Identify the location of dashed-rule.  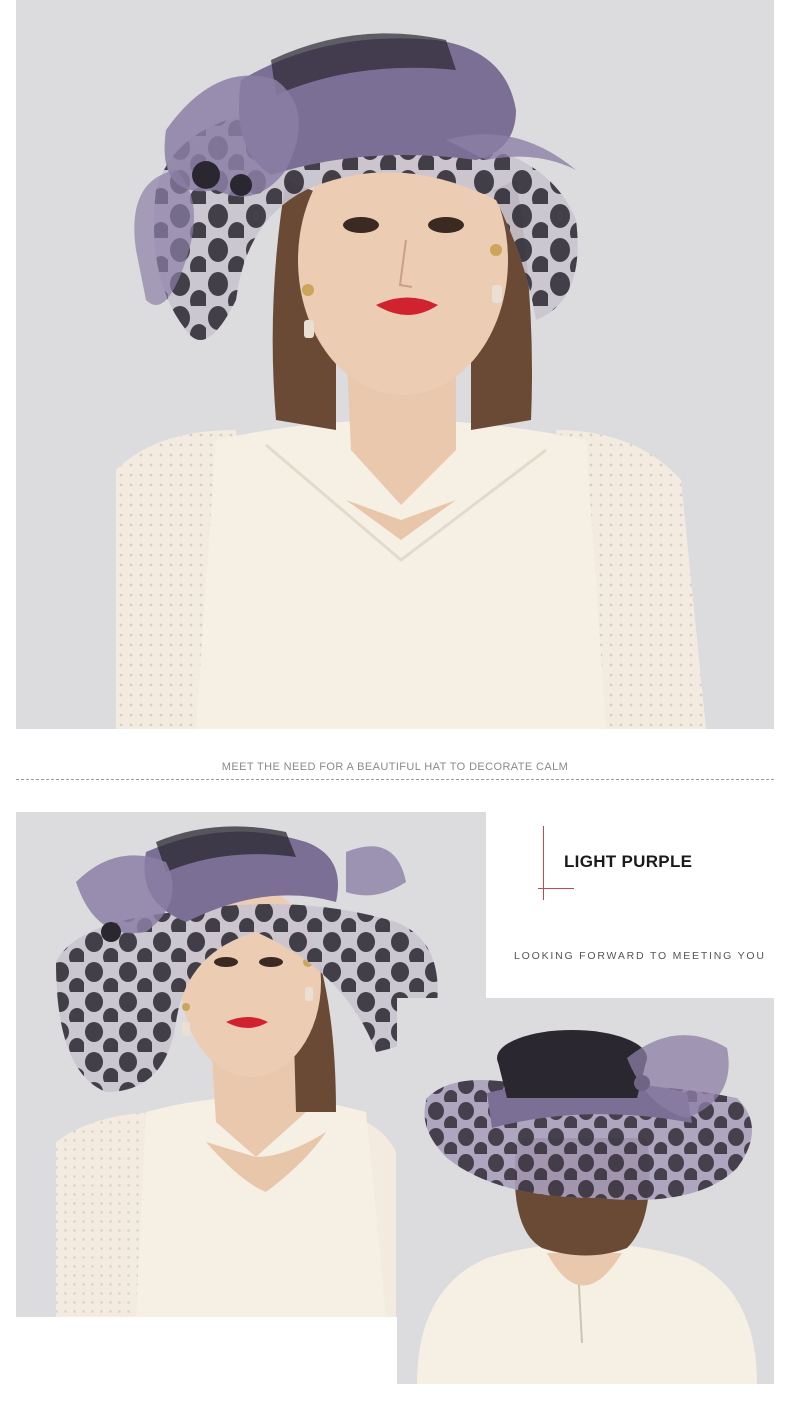
(395, 779).